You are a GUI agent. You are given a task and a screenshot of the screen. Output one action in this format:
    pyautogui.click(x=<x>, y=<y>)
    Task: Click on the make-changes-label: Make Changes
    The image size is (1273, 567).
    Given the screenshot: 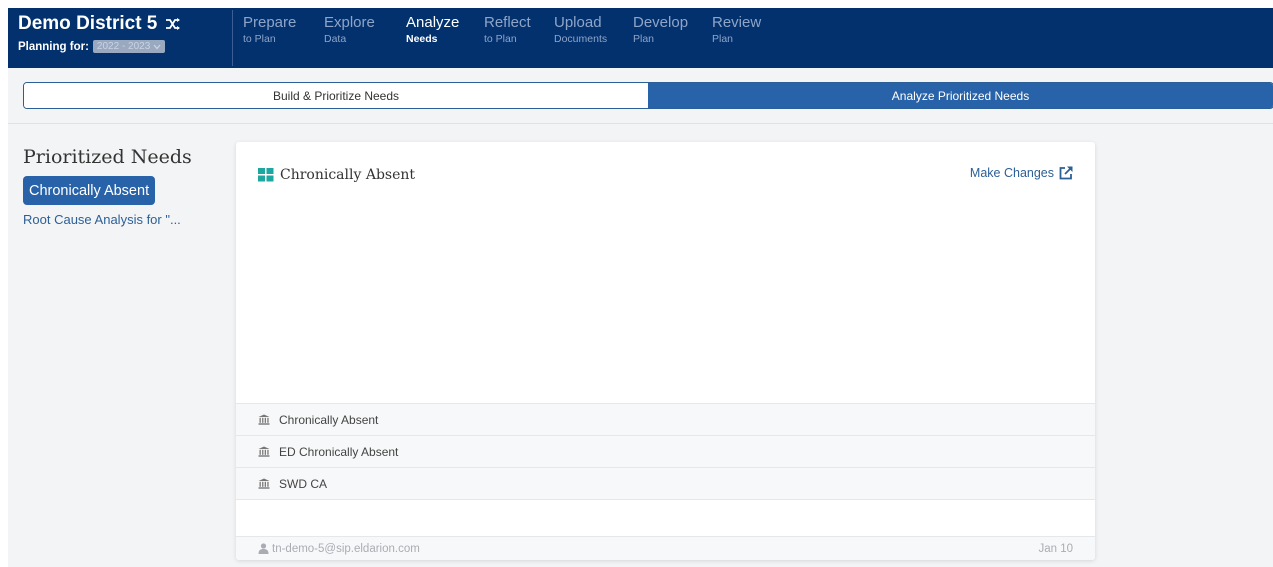 What is the action you would take?
    pyautogui.click(x=1011, y=173)
    